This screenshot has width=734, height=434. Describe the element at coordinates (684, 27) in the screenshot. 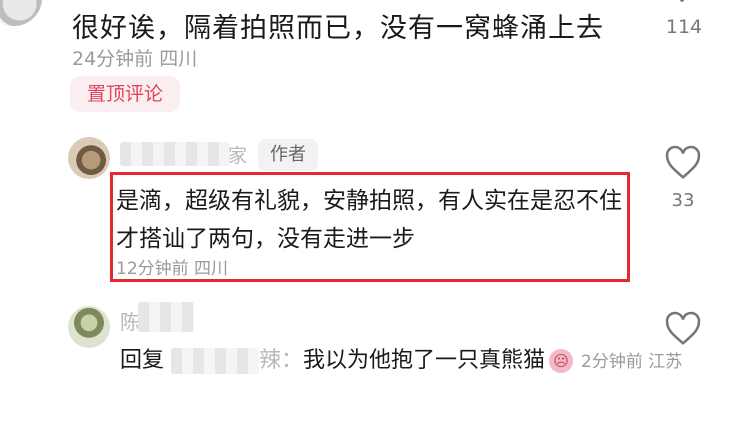

I see `like-count: 114` at that location.